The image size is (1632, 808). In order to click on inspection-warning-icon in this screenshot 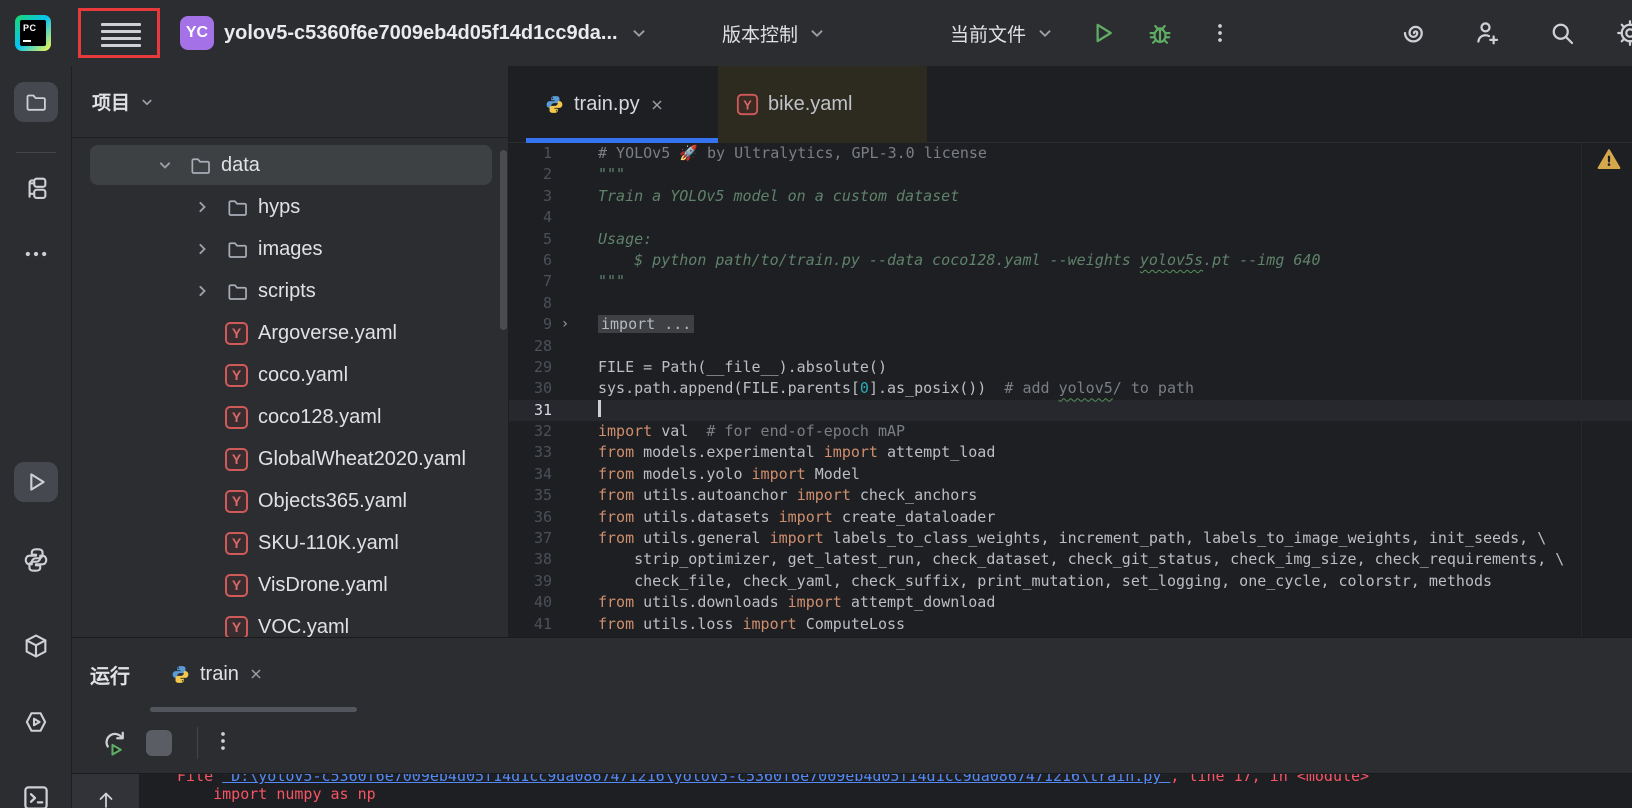, I will do `click(1609, 159)`.